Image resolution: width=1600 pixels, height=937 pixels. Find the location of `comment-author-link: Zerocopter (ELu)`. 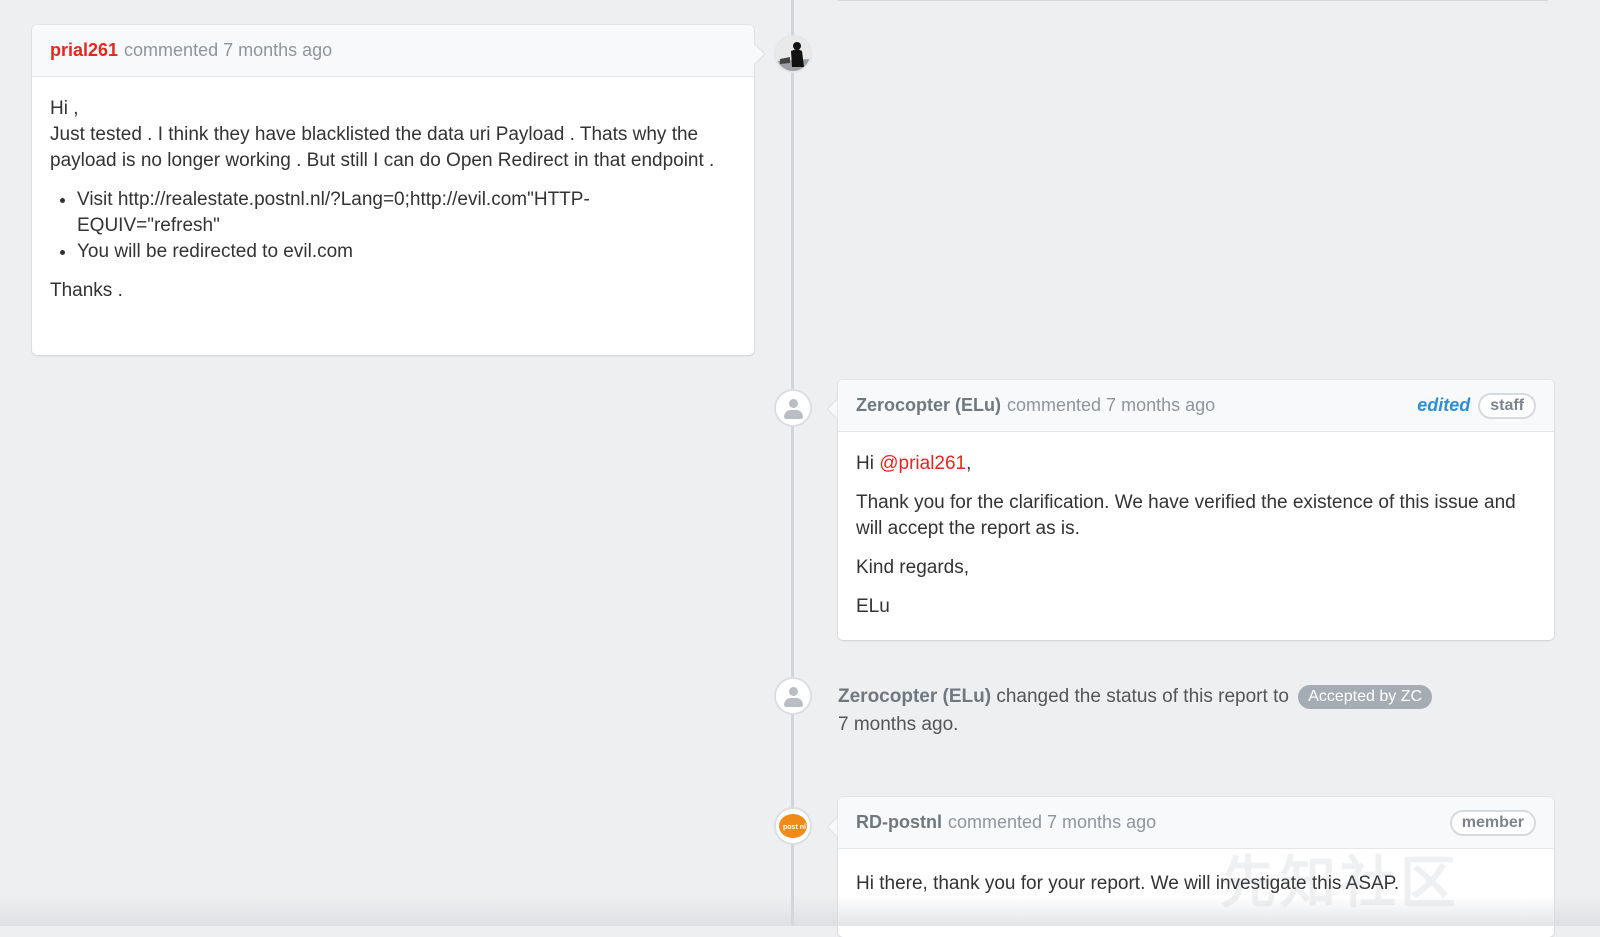

comment-author-link: Zerocopter (ELu) is located at coordinates (928, 405).